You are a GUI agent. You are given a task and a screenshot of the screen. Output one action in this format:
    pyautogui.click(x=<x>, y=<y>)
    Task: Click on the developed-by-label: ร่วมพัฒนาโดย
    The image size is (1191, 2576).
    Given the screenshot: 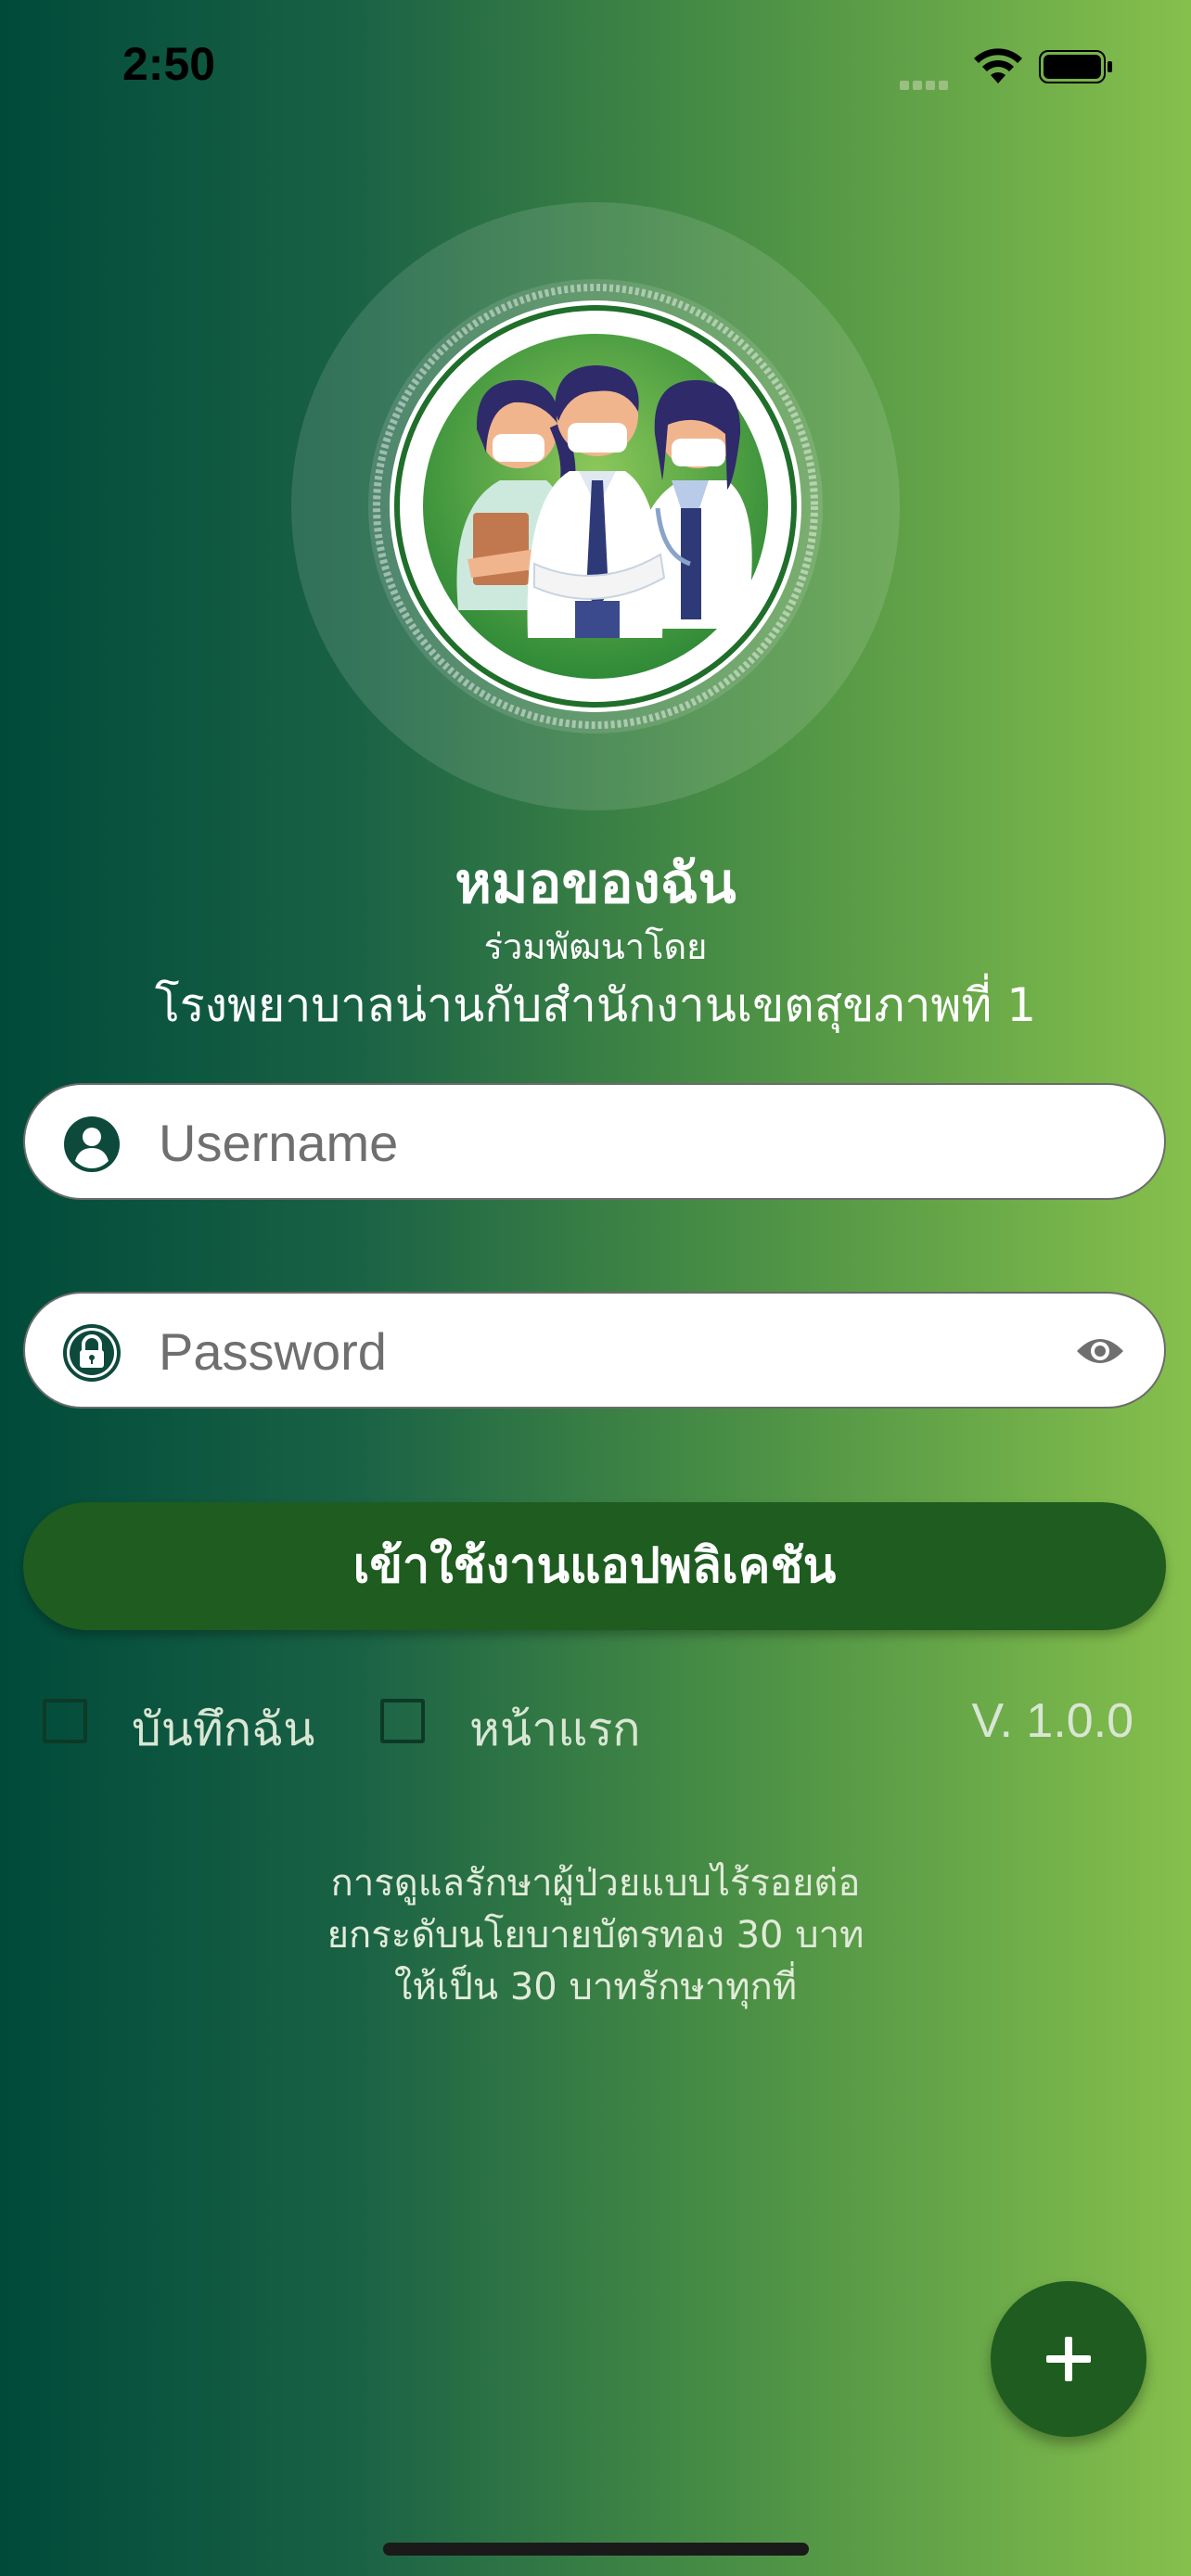 What is the action you would take?
    pyautogui.click(x=595, y=947)
    